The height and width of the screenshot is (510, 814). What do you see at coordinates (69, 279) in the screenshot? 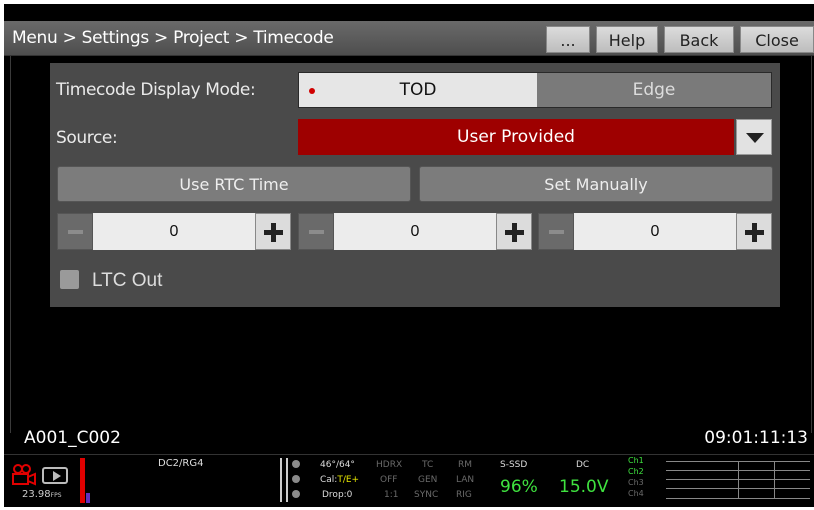
I see `ltc-out-checkbox` at bounding box center [69, 279].